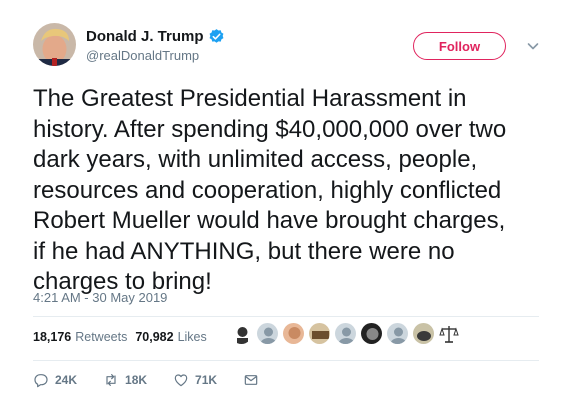 The width and height of the screenshot is (572, 405). Describe the element at coordinates (293, 48) in the screenshot. I see `tweet-header: Donald J. Trump @realDonaldTrump Follow` at that location.